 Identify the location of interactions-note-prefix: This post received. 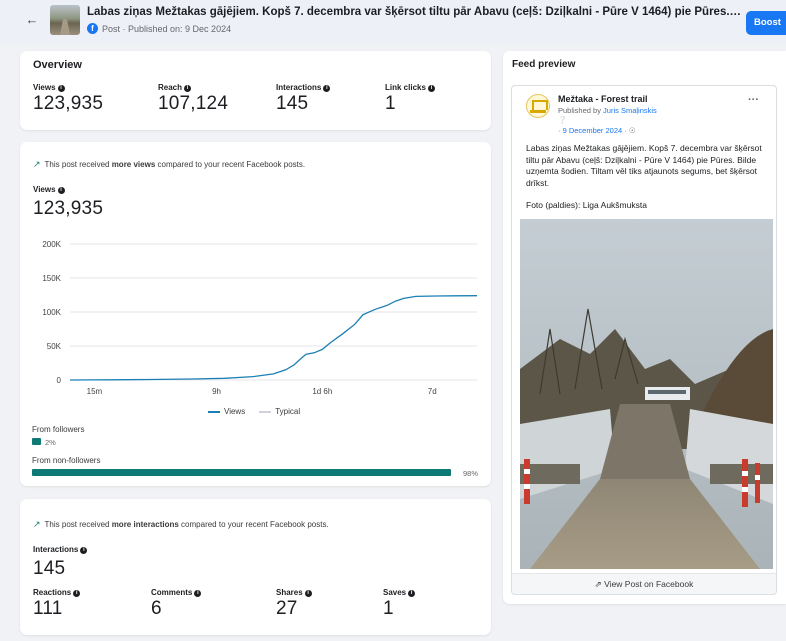
(78, 524).